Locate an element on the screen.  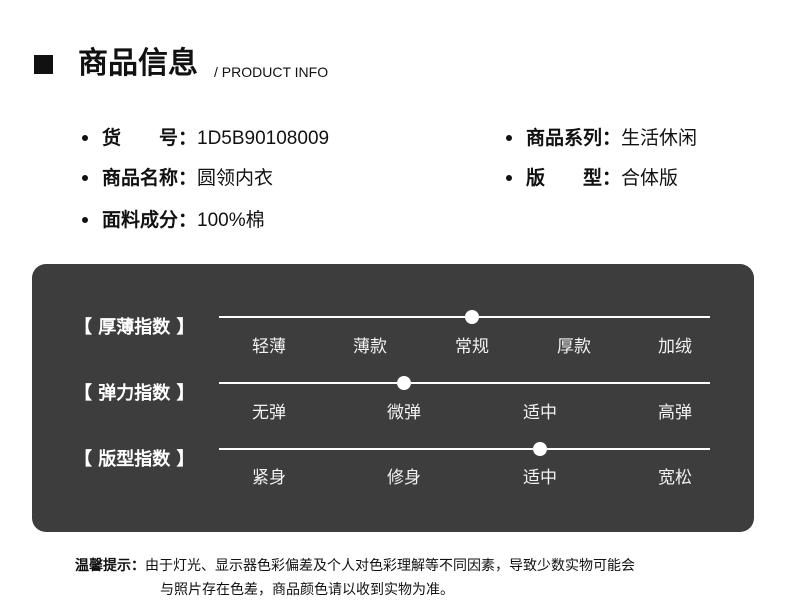
series-value: 生活休闲 is located at coordinates (659, 138).